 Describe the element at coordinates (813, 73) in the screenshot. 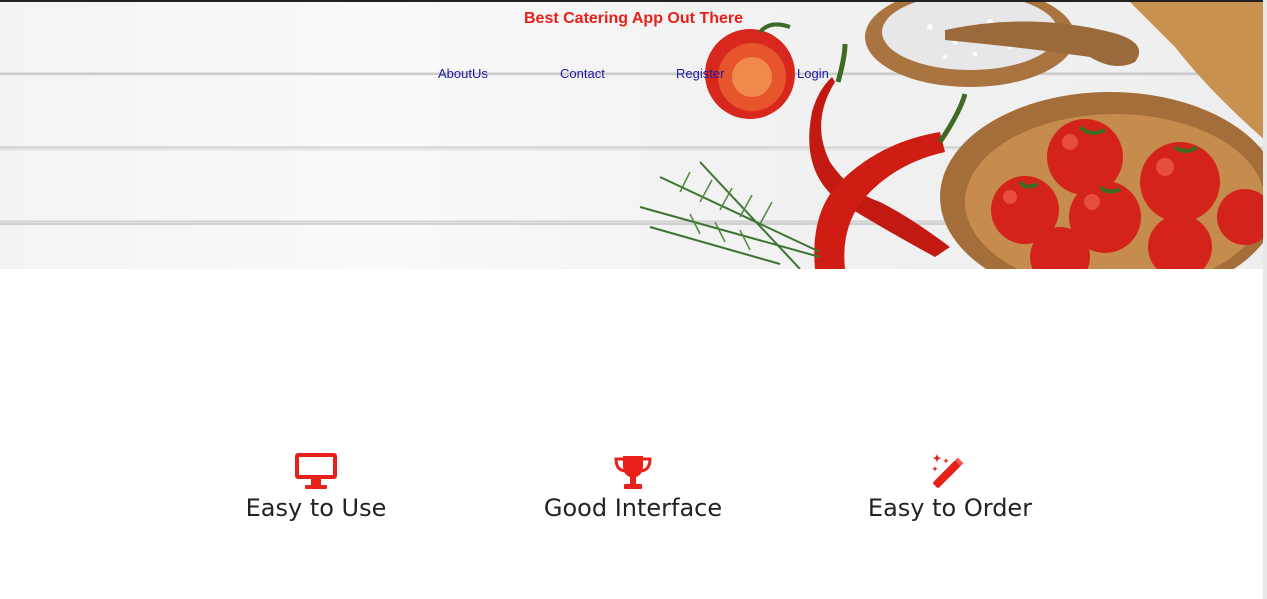

I see `nav-link-login: Login` at that location.